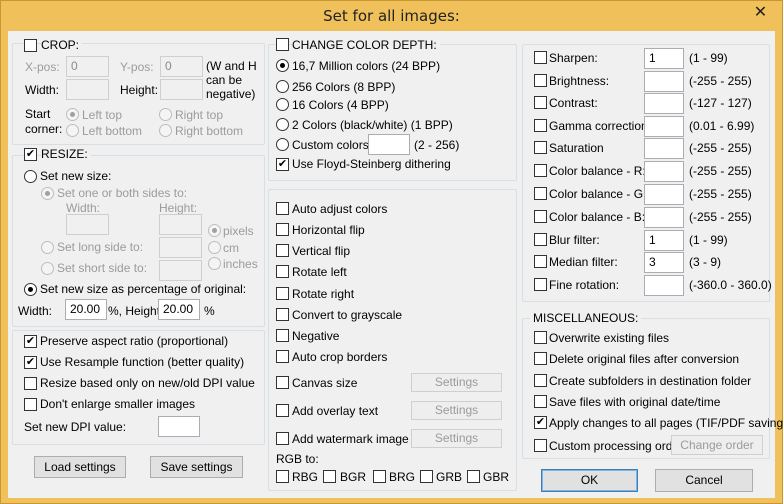 This screenshot has height=504, width=783. I want to click on load-settings-button: Load settings, so click(80, 467).